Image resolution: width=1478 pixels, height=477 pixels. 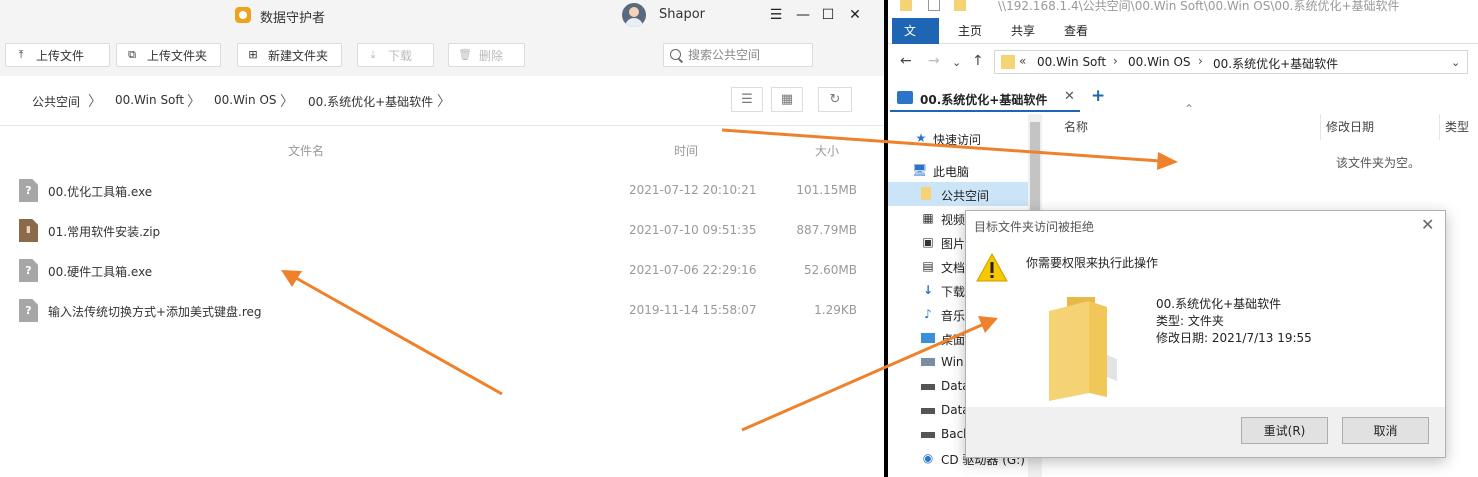 I want to click on dialog-footer: 重试(R) 取消, so click(x=1205, y=432).